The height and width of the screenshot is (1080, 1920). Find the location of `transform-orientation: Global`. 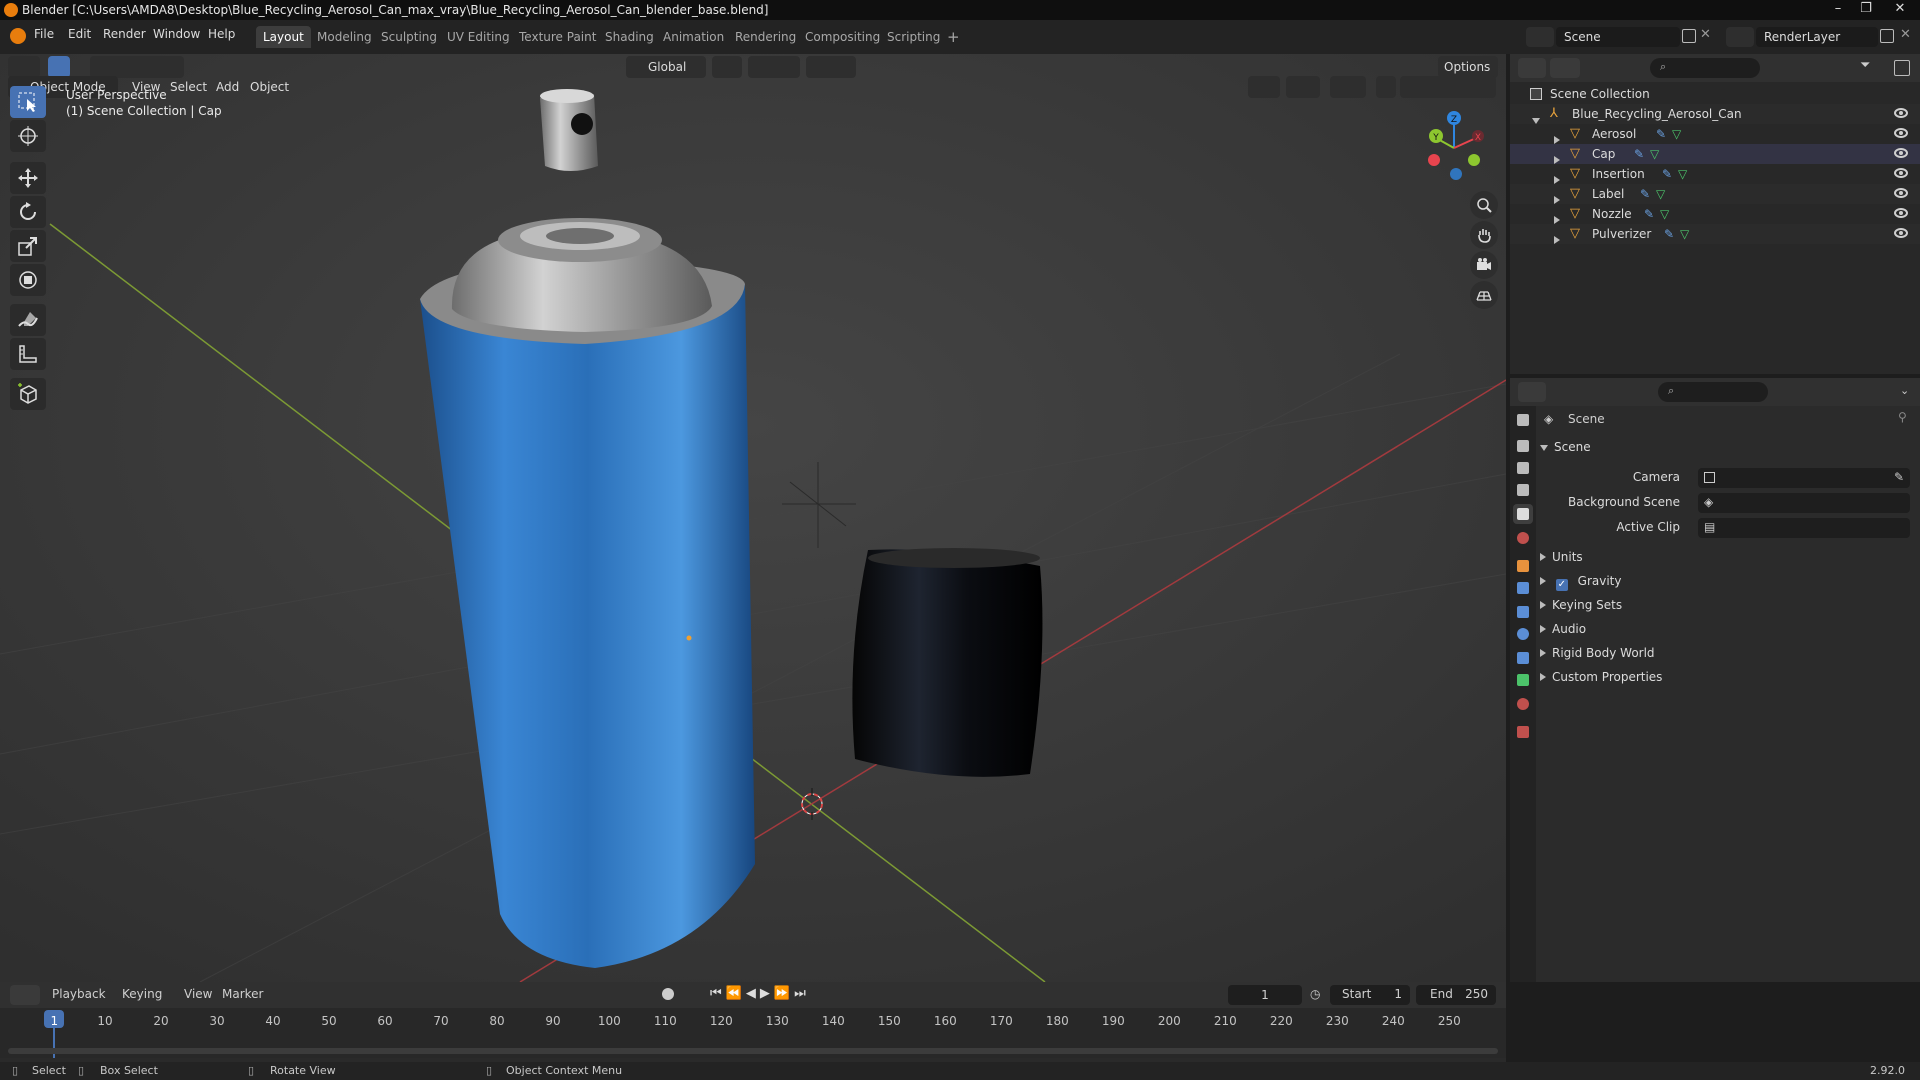

transform-orientation: Global is located at coordinates (666, 67).